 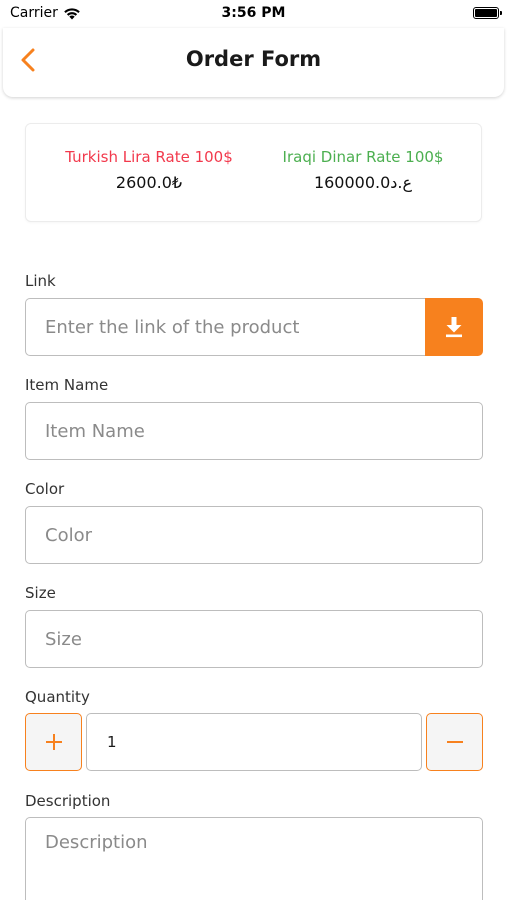 What do you see at coordinates (149, 157) in the screenshot?
I see `lira-rate-title: Turkish Lira Rate 100$` at bounding box center [149, 157].